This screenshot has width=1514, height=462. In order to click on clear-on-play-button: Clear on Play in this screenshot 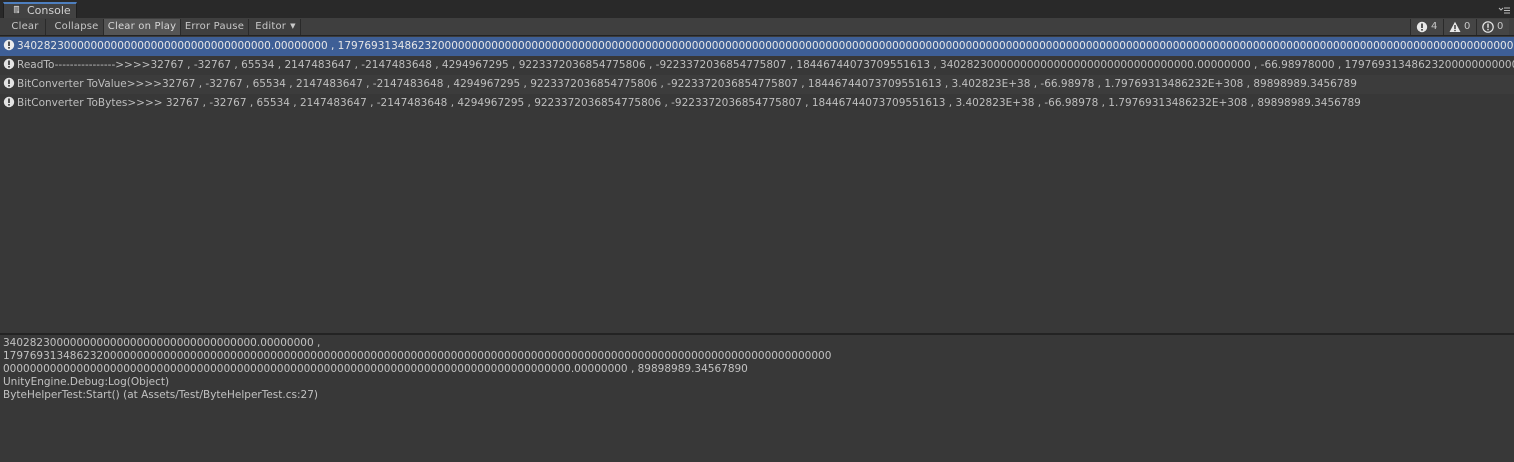, I will do `click(142, 27)`.